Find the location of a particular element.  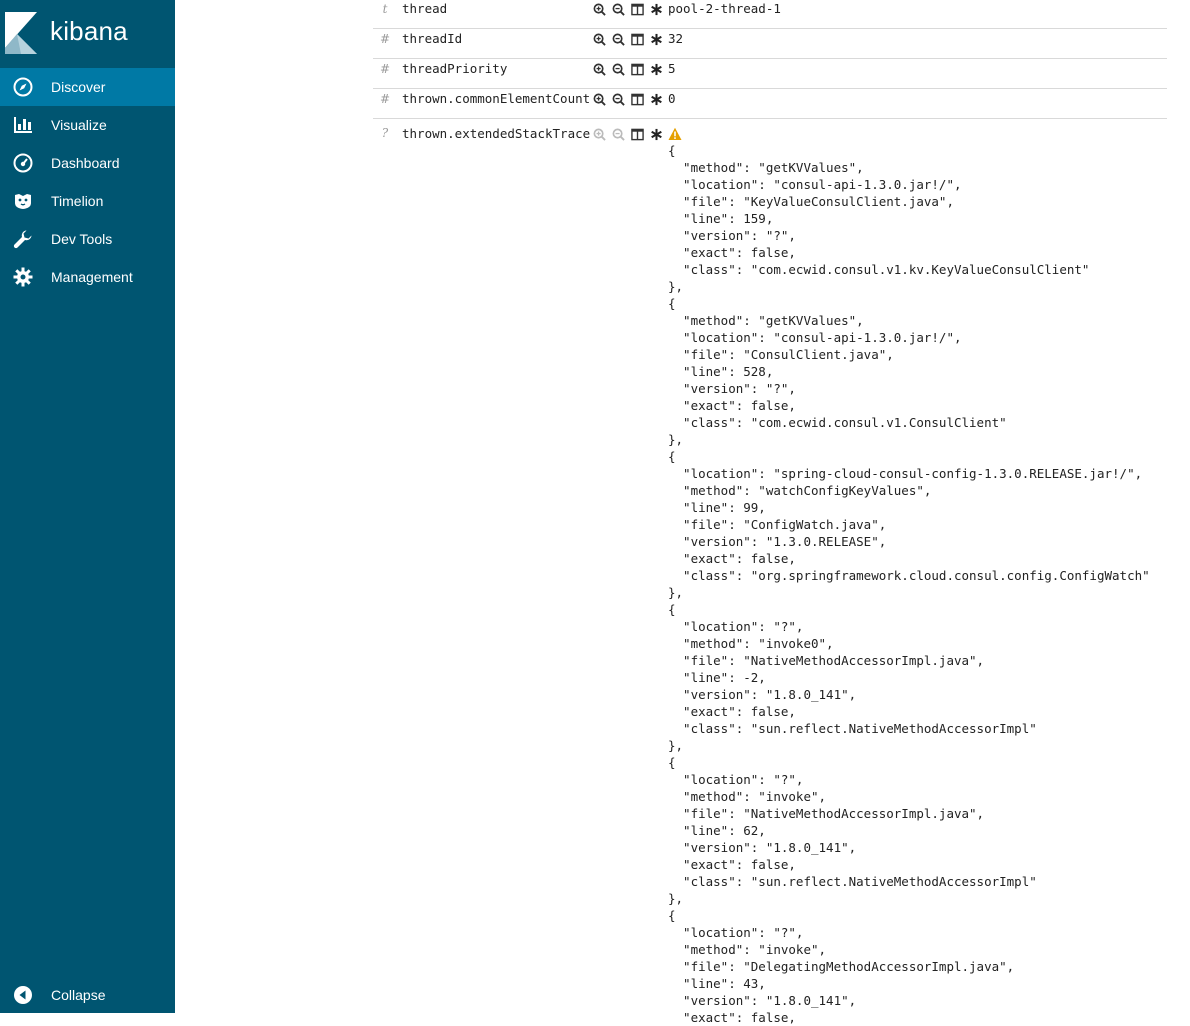

sidebar-item-discover: Discover is located at coordinates (87, 87).